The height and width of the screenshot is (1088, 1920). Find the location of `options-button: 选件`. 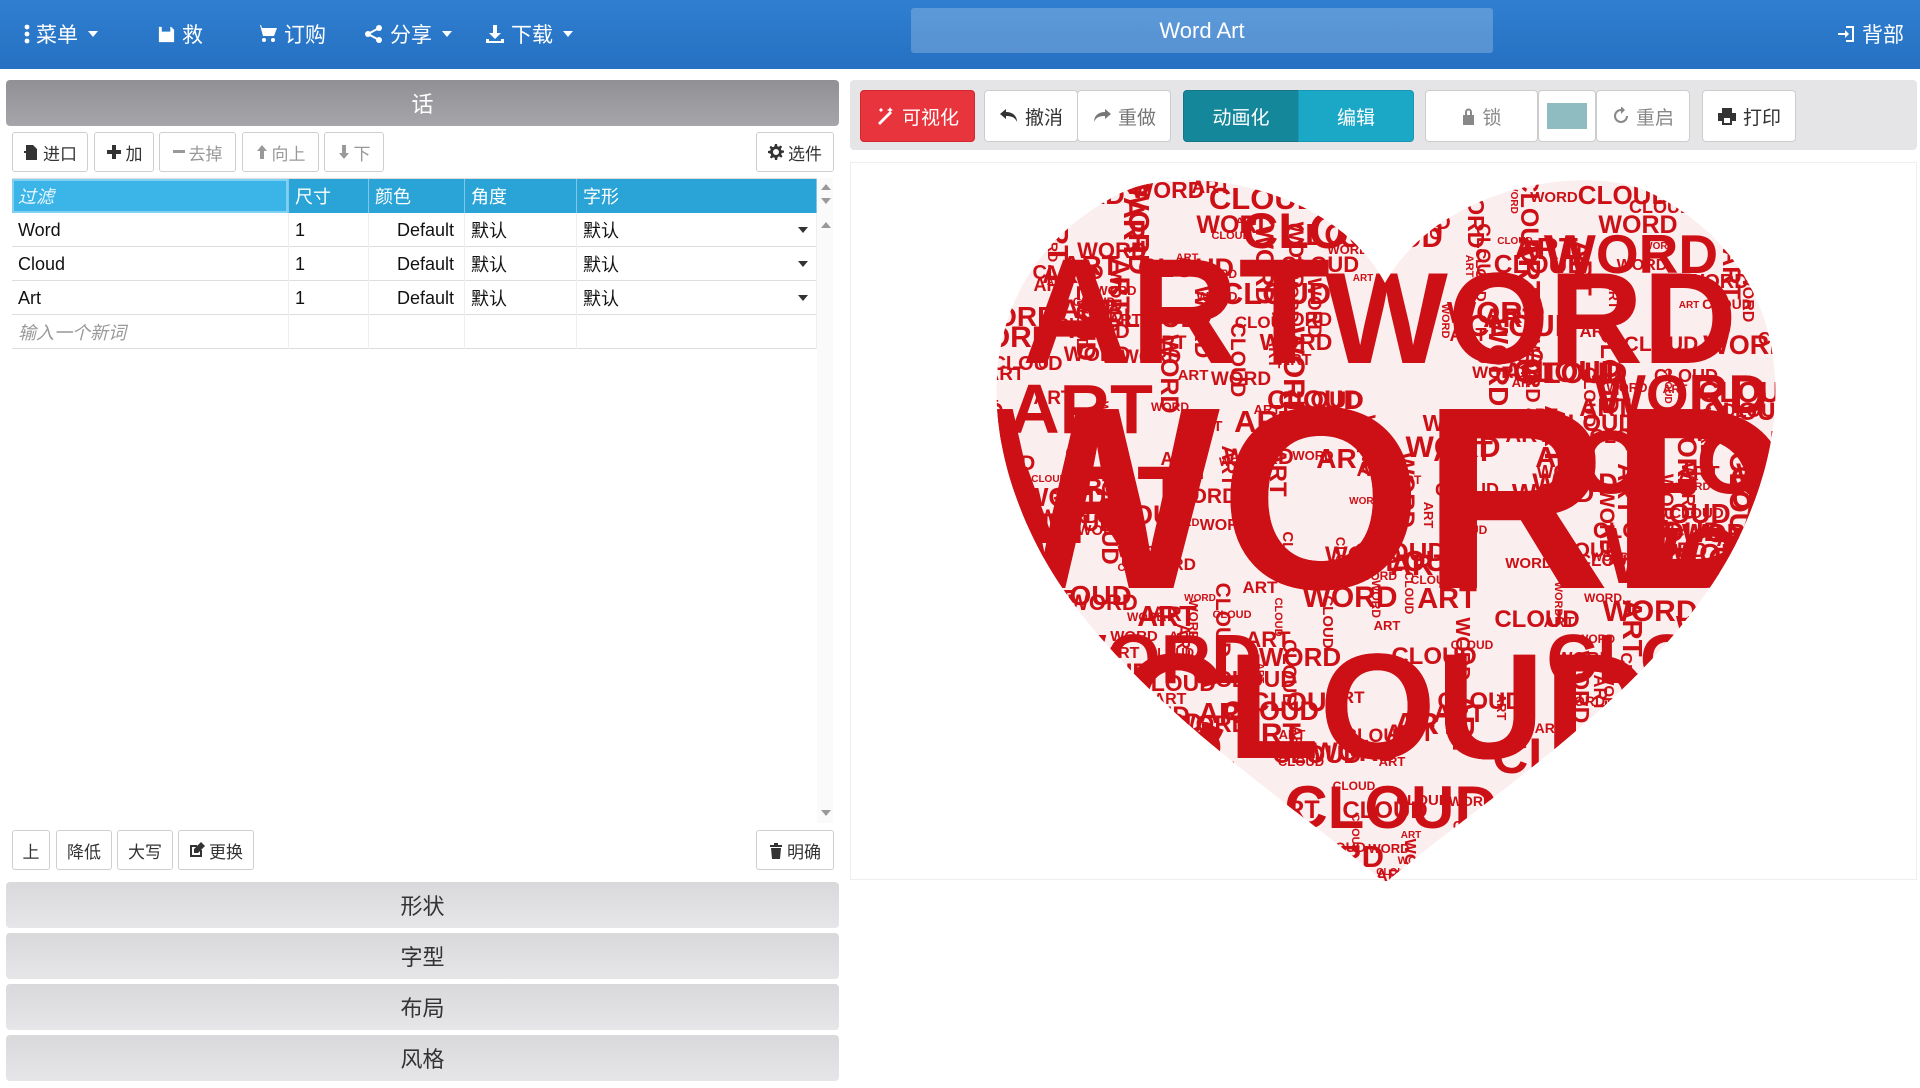

options-button: 选件 is located at coordinates (795, 152).